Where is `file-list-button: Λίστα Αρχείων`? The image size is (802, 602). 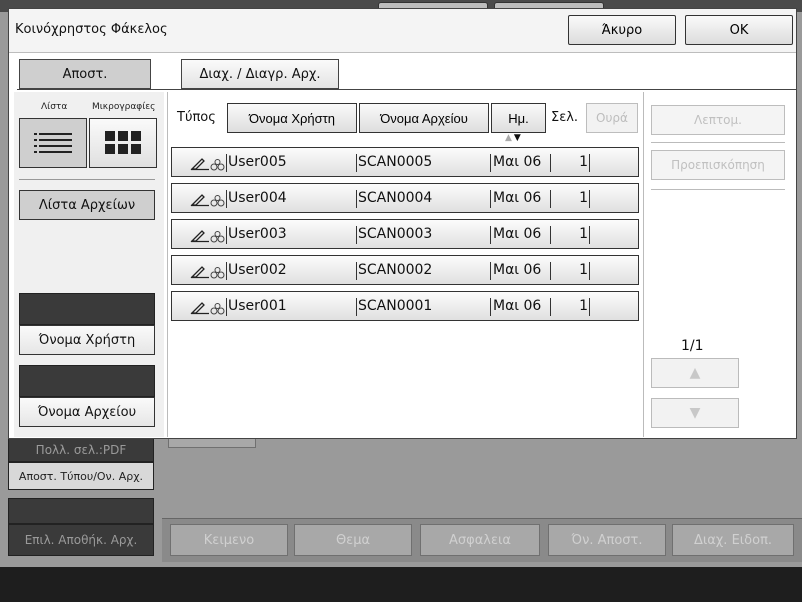 file-list-button: Λίστα Αρχείων is located at coordinates (87, 205).